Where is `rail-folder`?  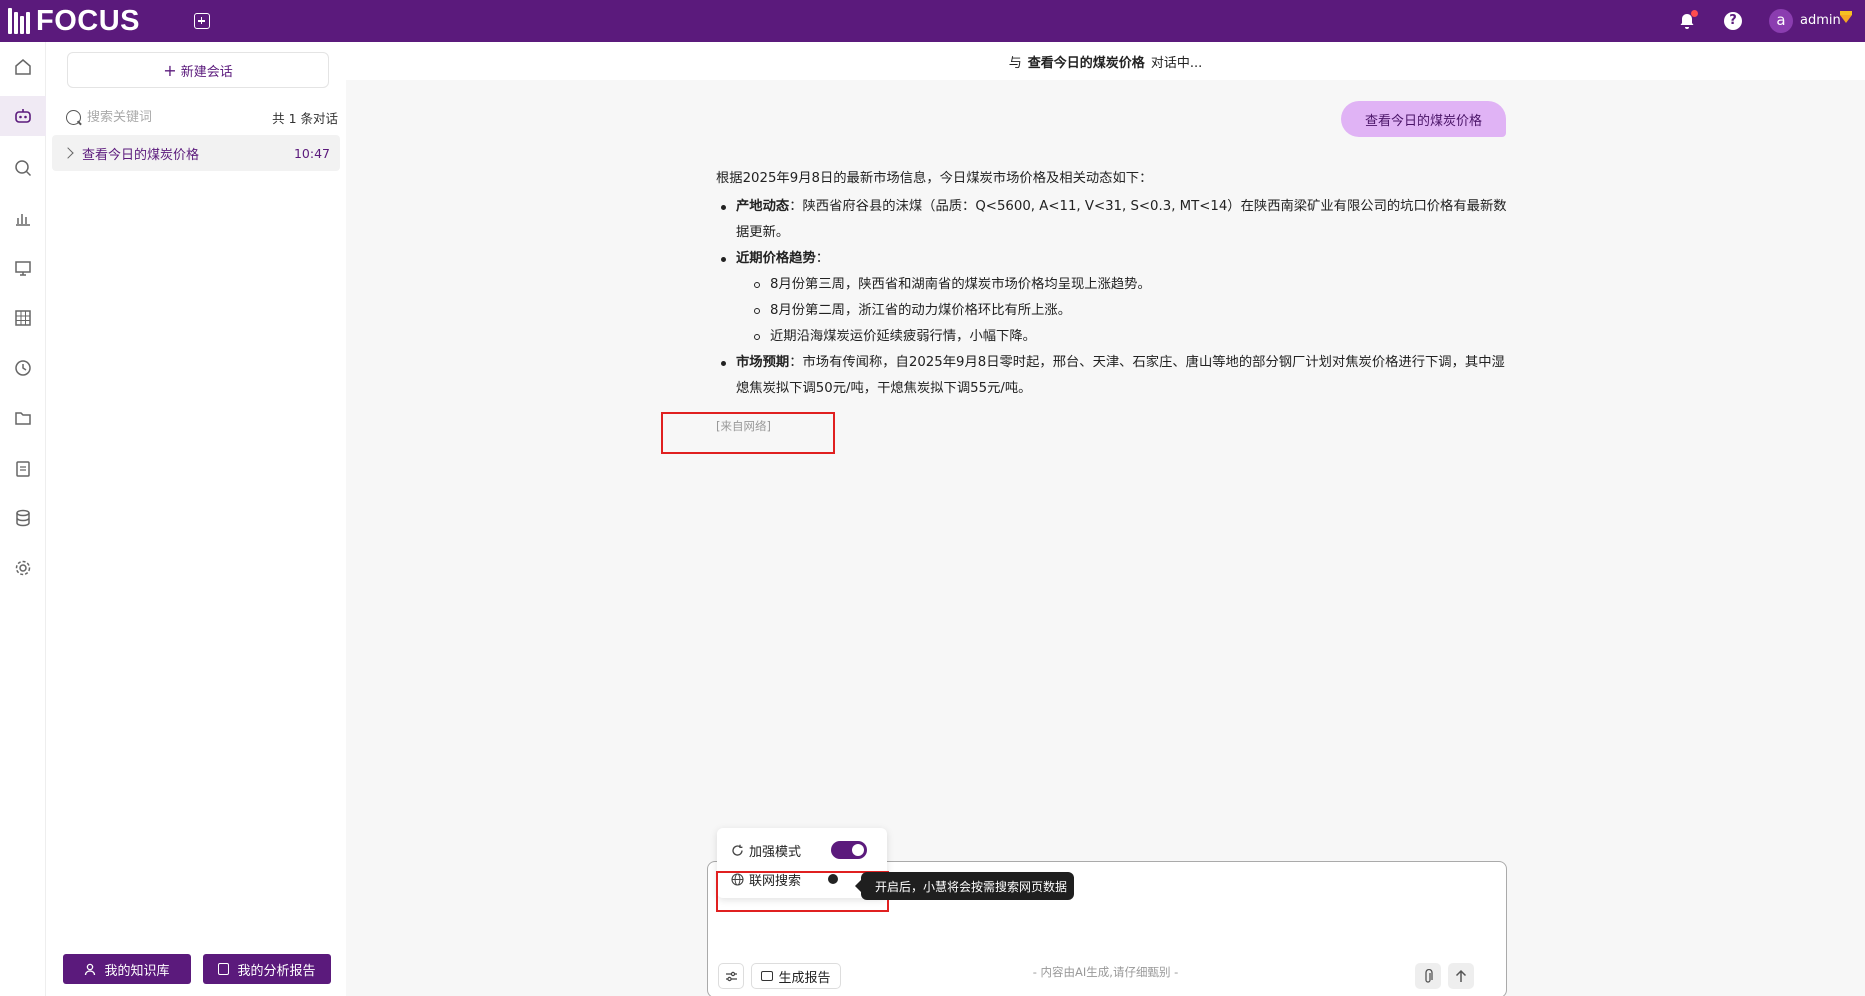 rail-folder is located at coordinates (23, 418).